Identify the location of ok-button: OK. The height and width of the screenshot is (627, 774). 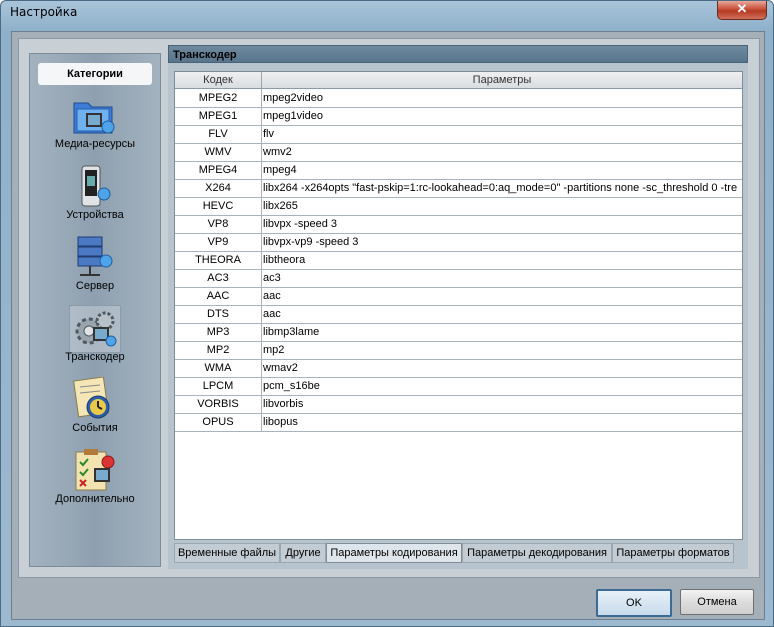
(634, 603).